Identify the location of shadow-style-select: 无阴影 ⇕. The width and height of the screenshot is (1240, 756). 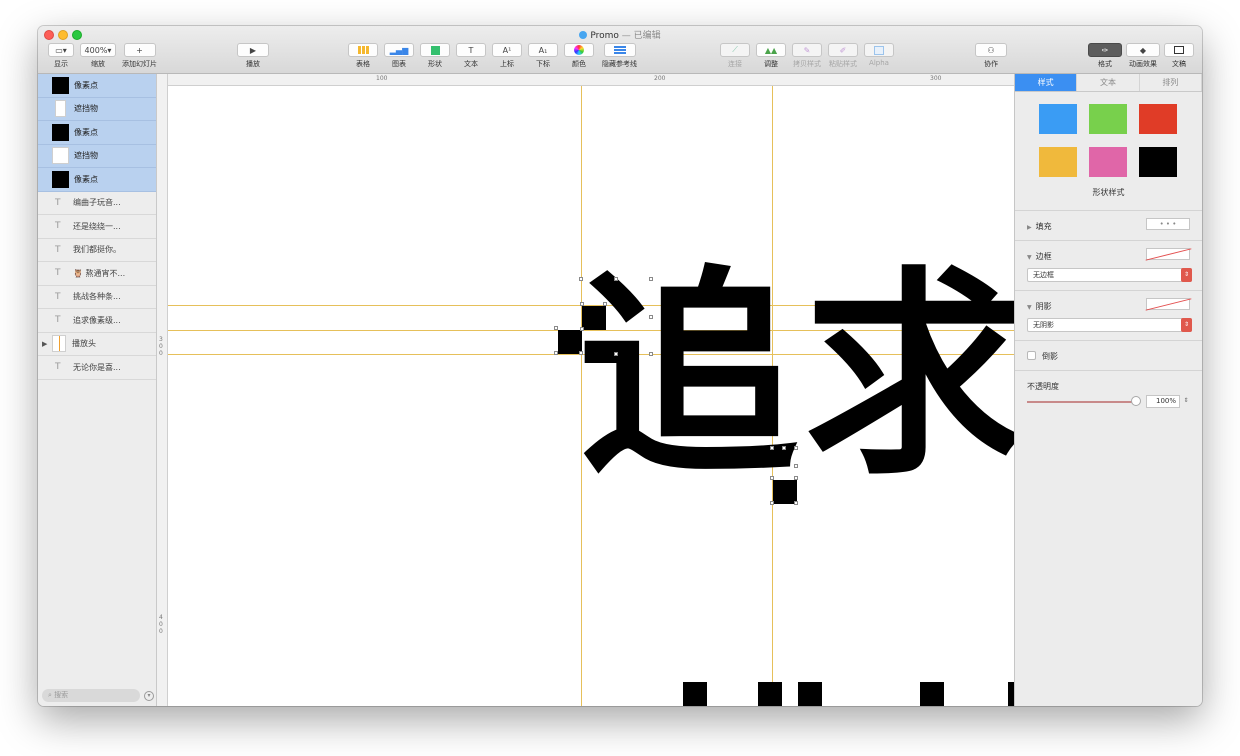
(1109, 325).